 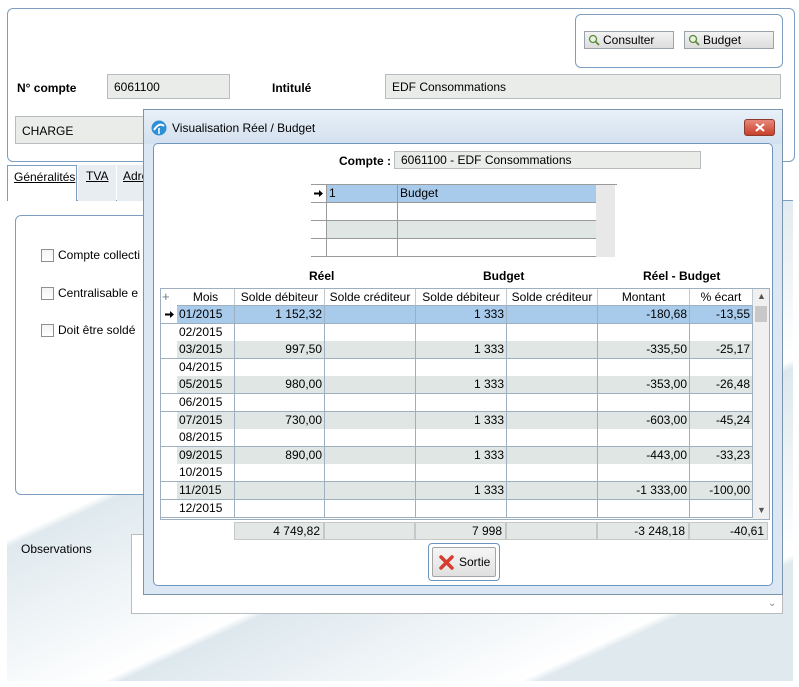 I want to click on table-row: 03/2015 997,50 1 333 -335,50 -25,17, so click(x=457, y=350).